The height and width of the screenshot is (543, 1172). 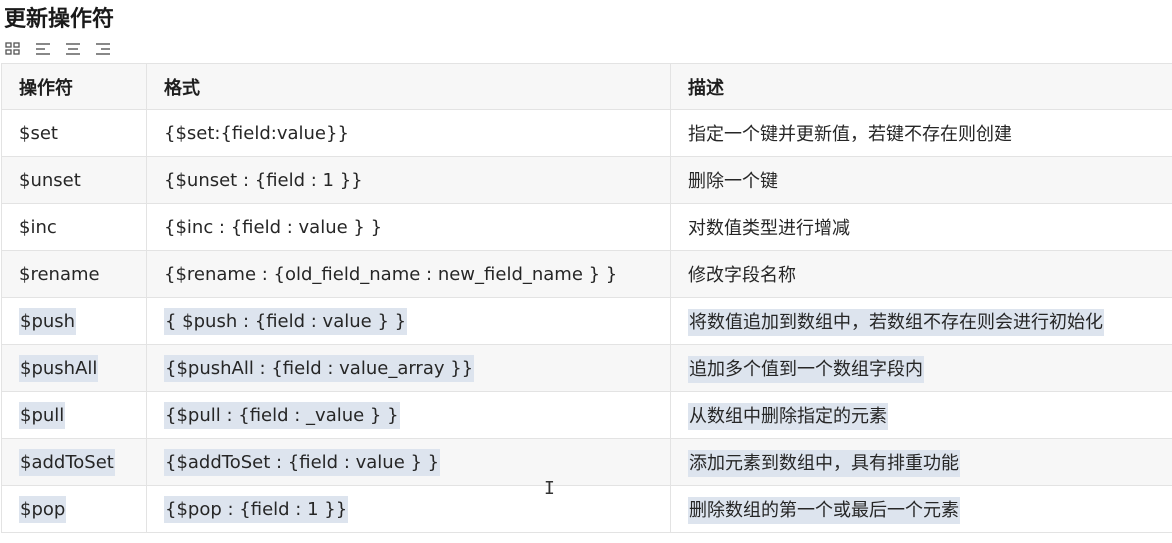 I want to click on text-cursor-icon: I, so click(x=549, y=488).